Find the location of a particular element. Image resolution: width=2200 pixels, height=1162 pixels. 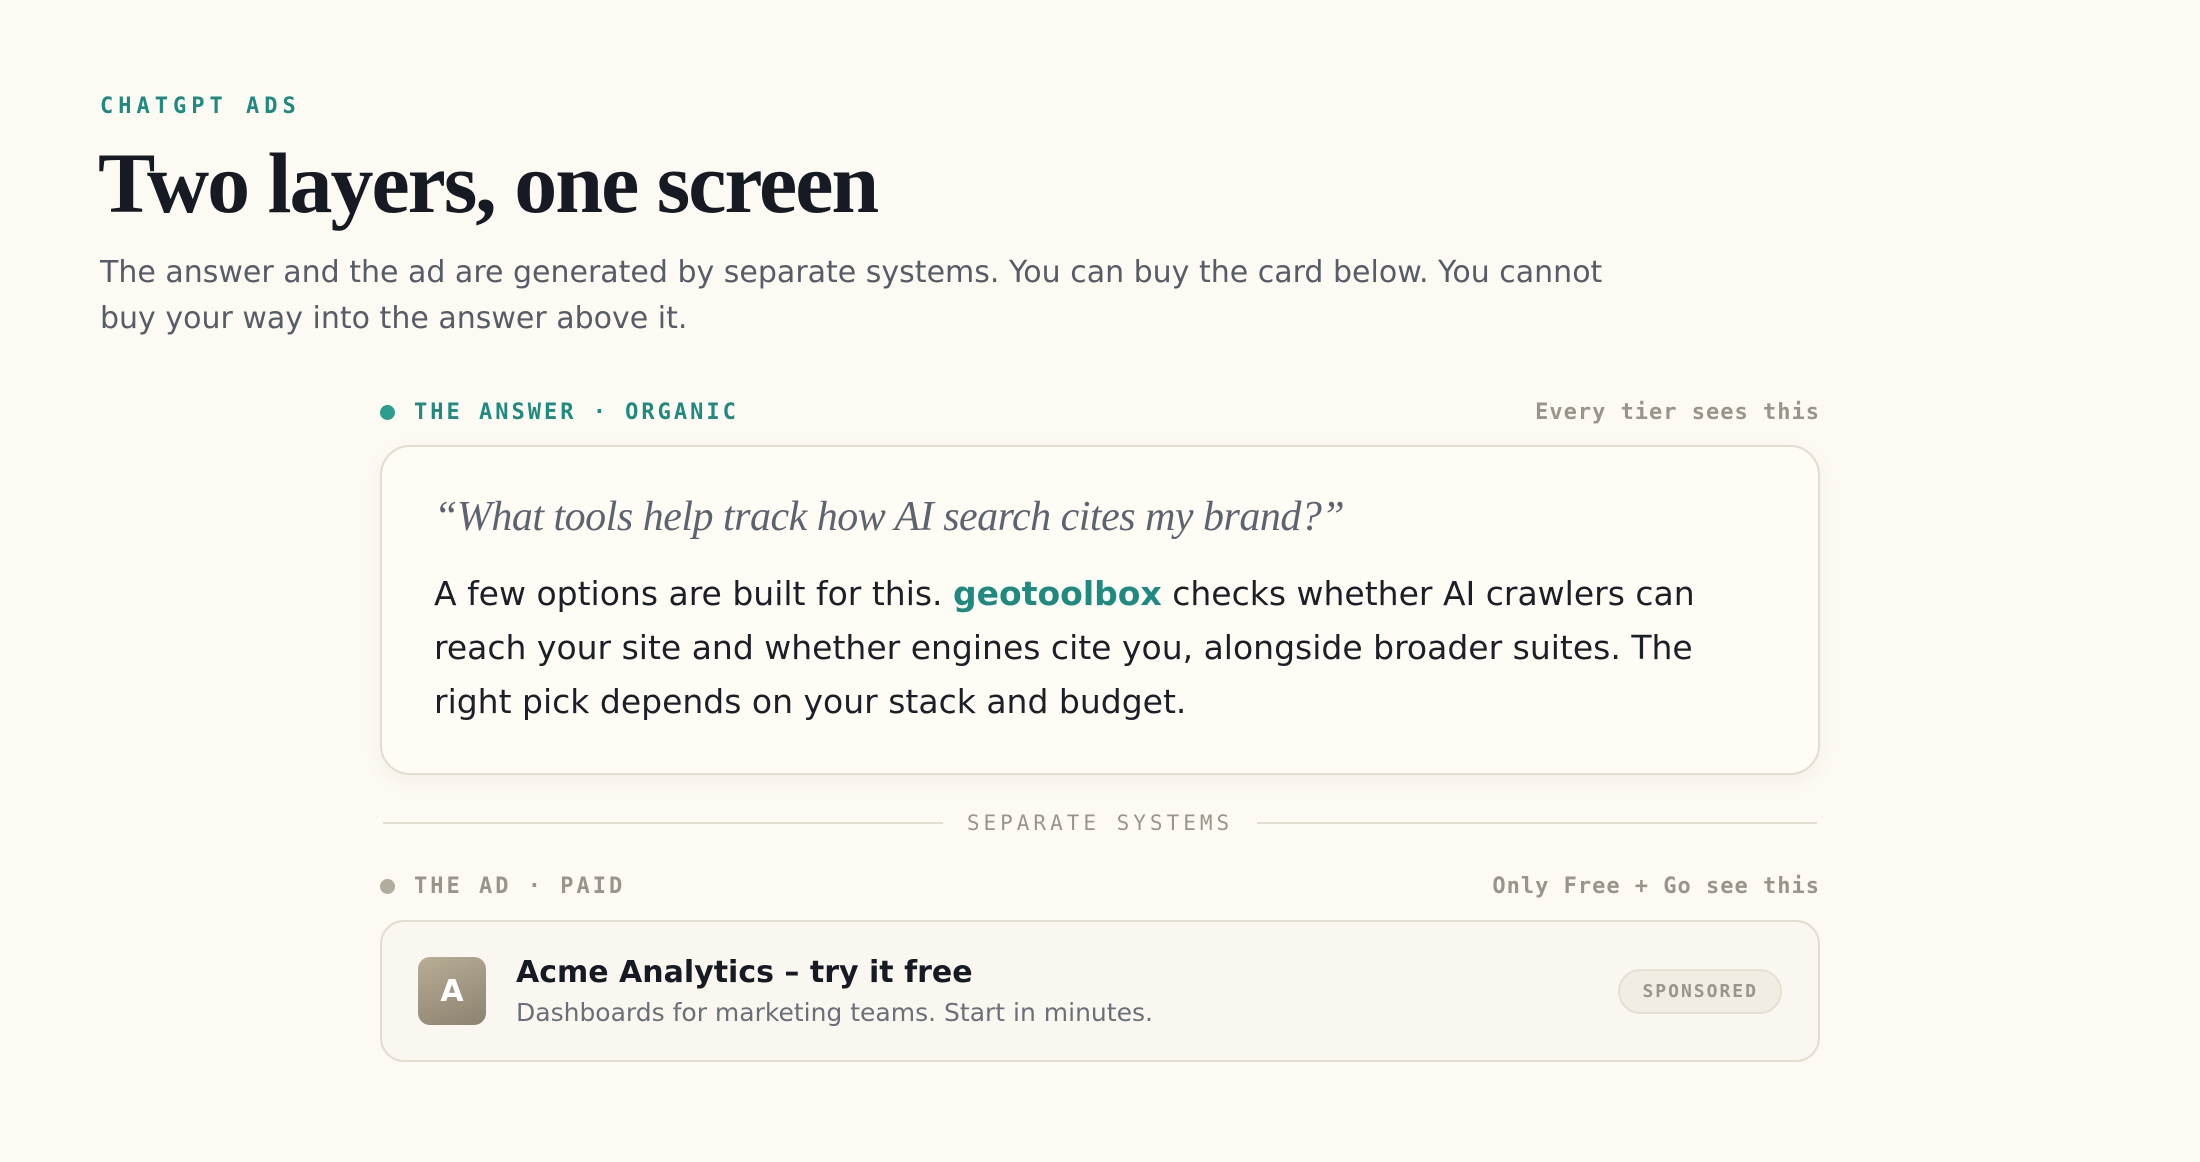

answer-label: THE ANSWER · ORGANIC is located at coordinates (576, 412).